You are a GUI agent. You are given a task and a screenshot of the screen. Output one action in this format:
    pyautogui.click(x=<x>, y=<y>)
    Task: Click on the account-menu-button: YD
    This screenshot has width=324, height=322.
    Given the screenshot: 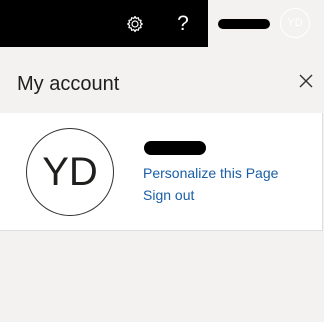 What is the action you would take?
    pyautogui.click(x=266, y=23)
    